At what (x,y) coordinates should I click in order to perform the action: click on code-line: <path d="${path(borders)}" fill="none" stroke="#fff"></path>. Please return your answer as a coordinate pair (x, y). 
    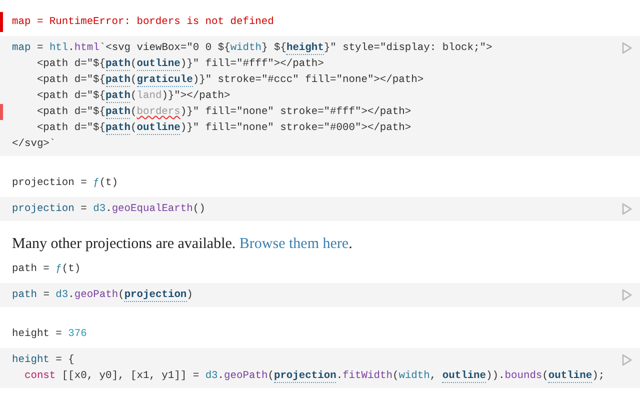
    Looking at the image, I should click on (206, 112).